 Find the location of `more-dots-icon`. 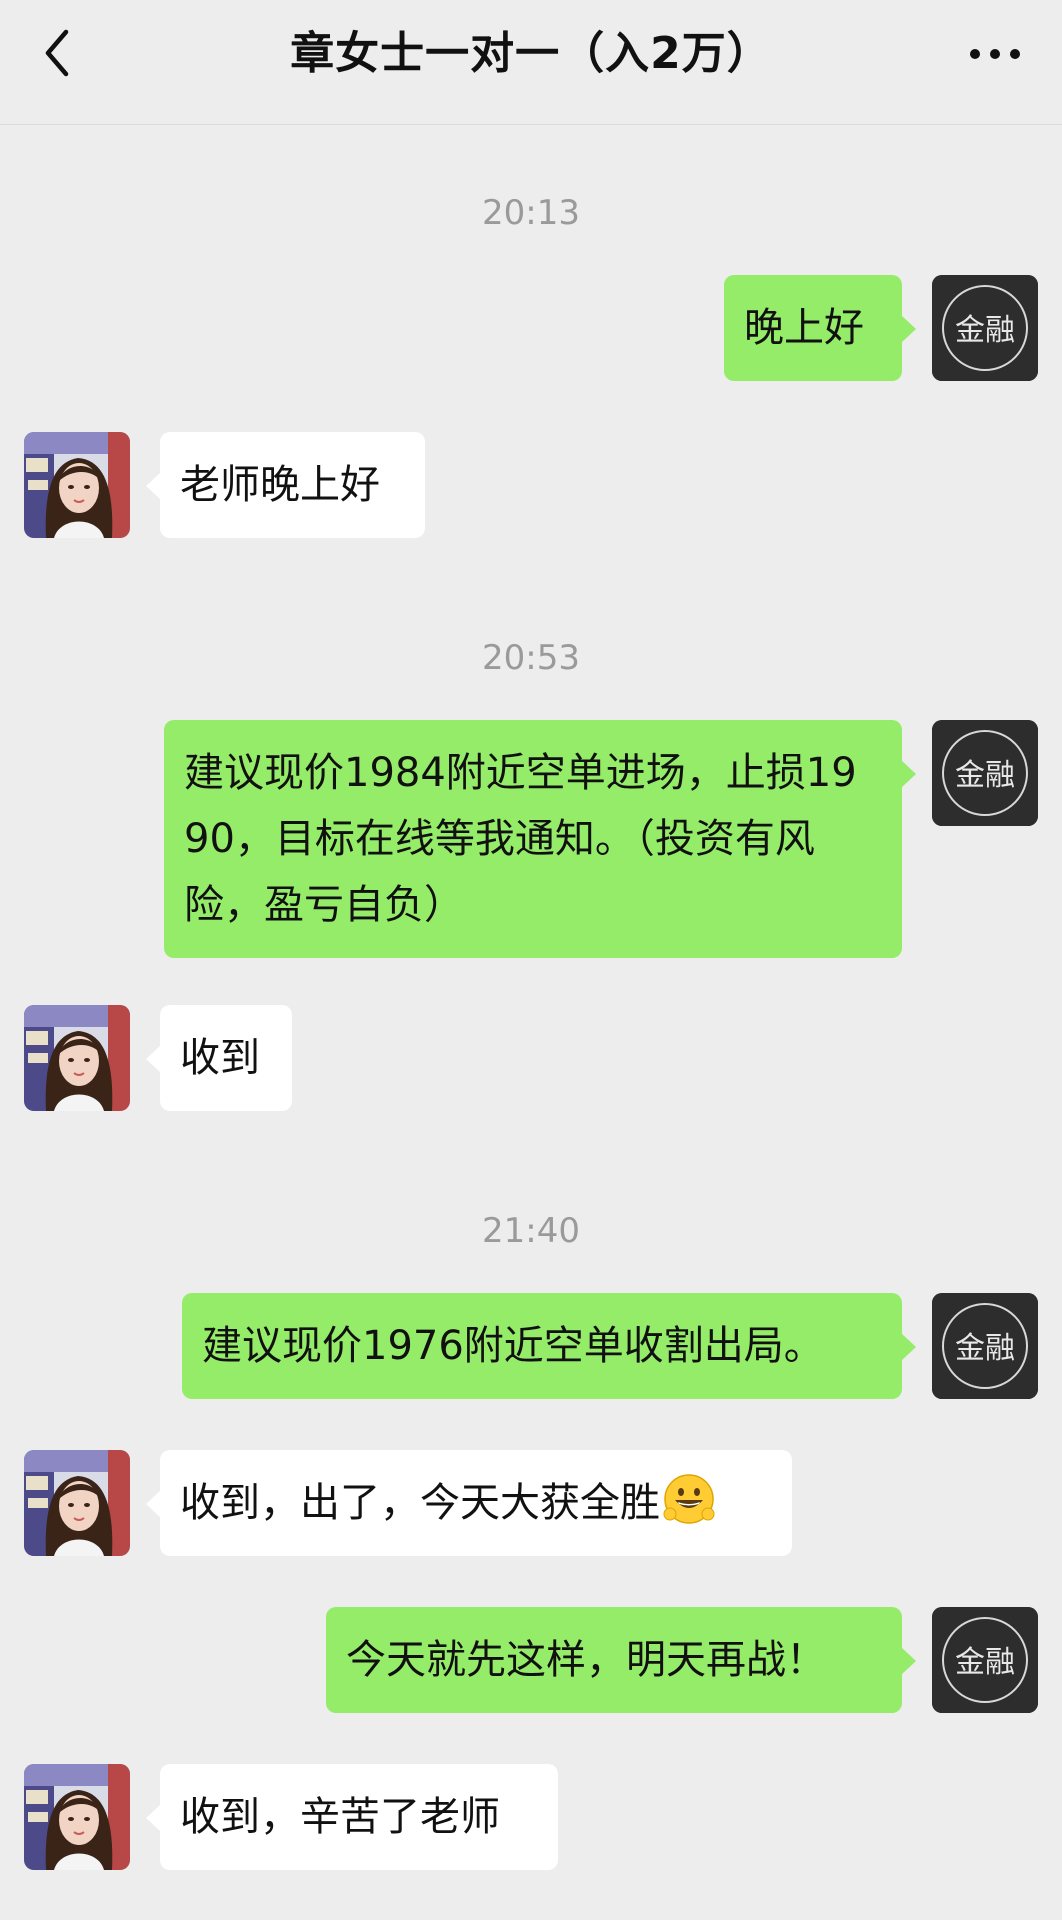

more-dots-icon is located at coordinates (995, 54).